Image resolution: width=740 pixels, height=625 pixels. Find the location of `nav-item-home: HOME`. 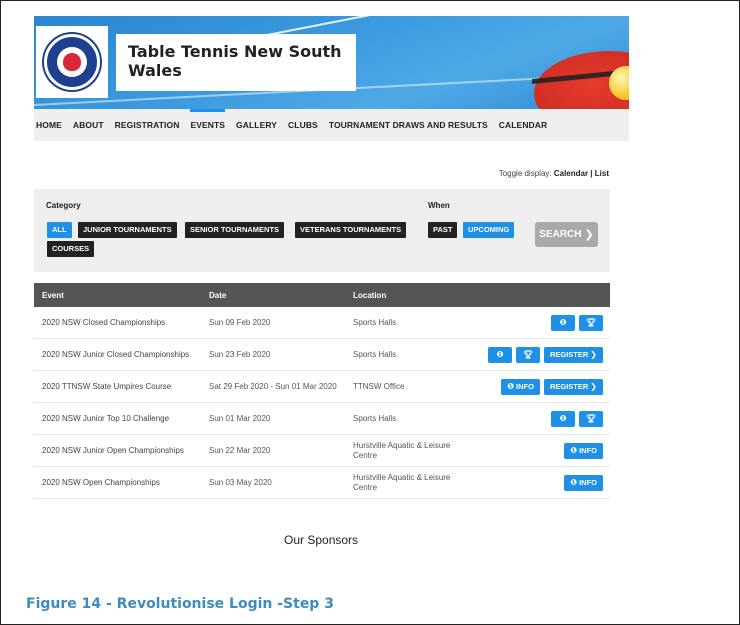

nav-item-home: HOME is located at coordinates (49, 125).